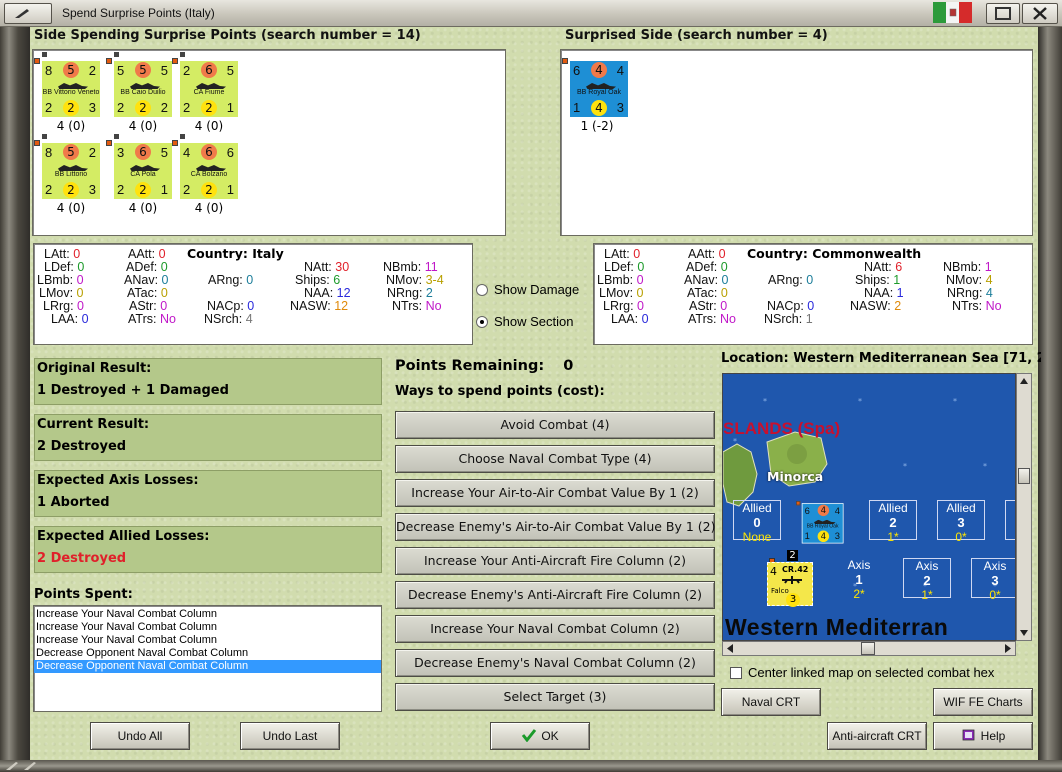  I want to click on axis-box-1: Axis 1 2*, so click(859, 579).